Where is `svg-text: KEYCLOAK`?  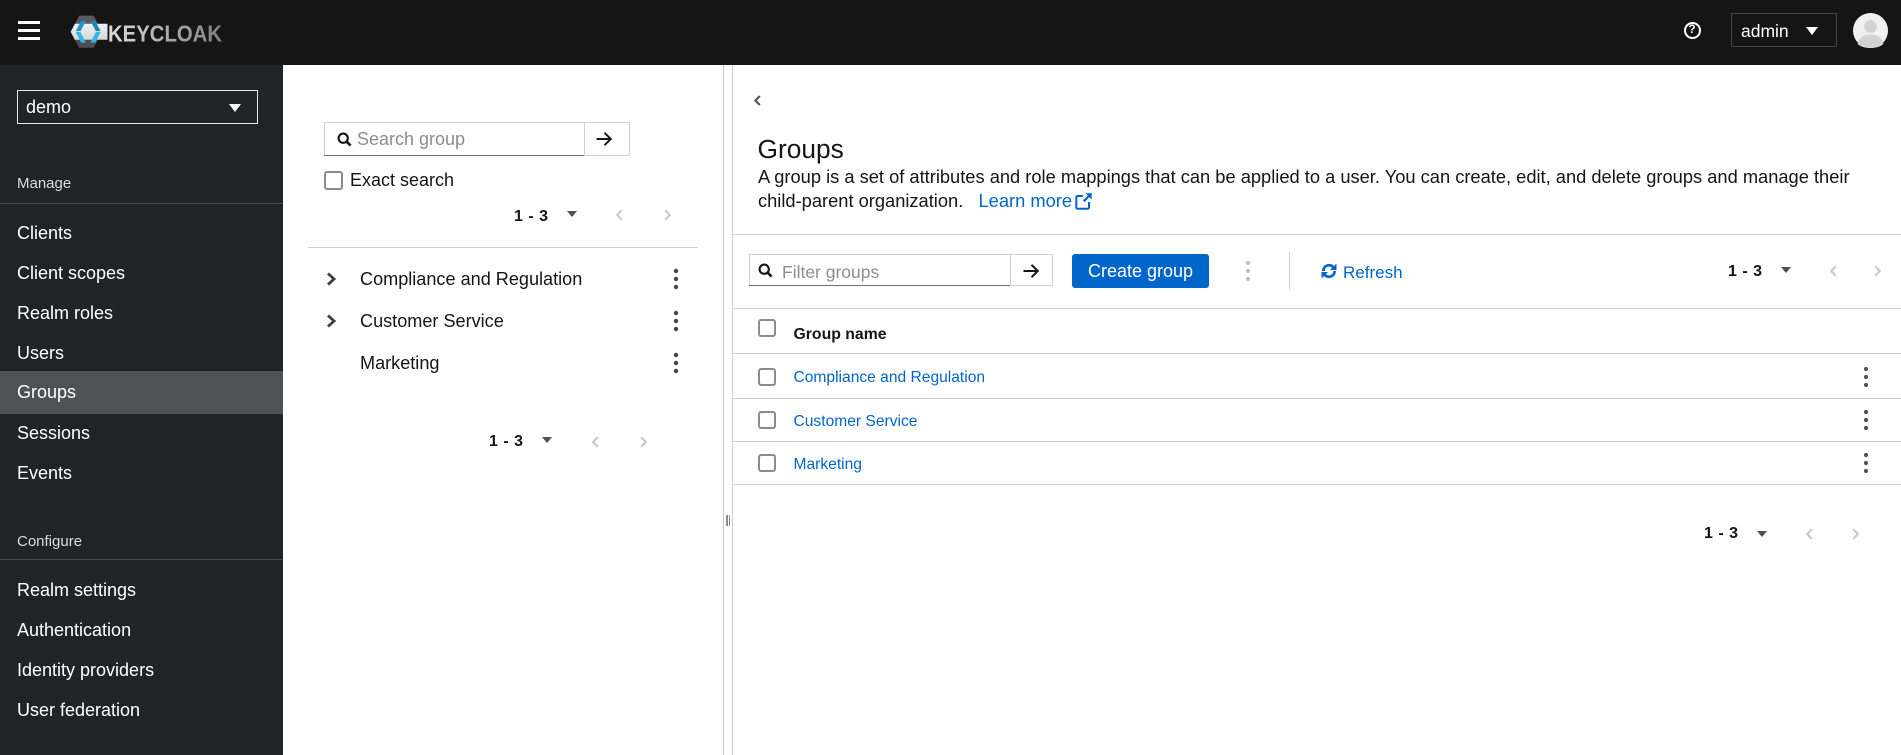
svg-text: KEYCLOAK is located at coordinates (165, 34).